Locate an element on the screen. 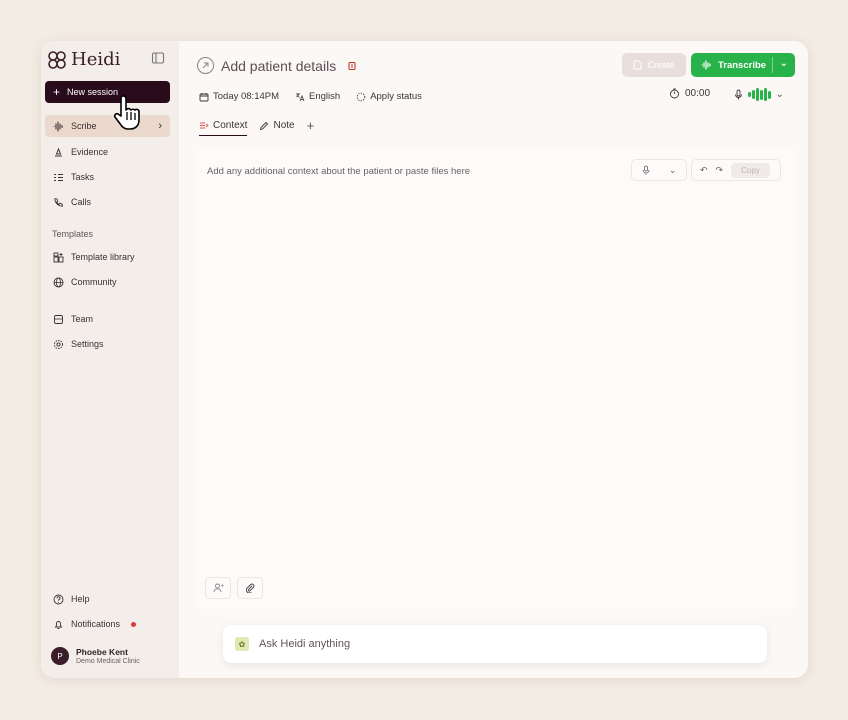 The width and height of the screenshot is (848, 720). attach-button is located at coordinates (250, 588).